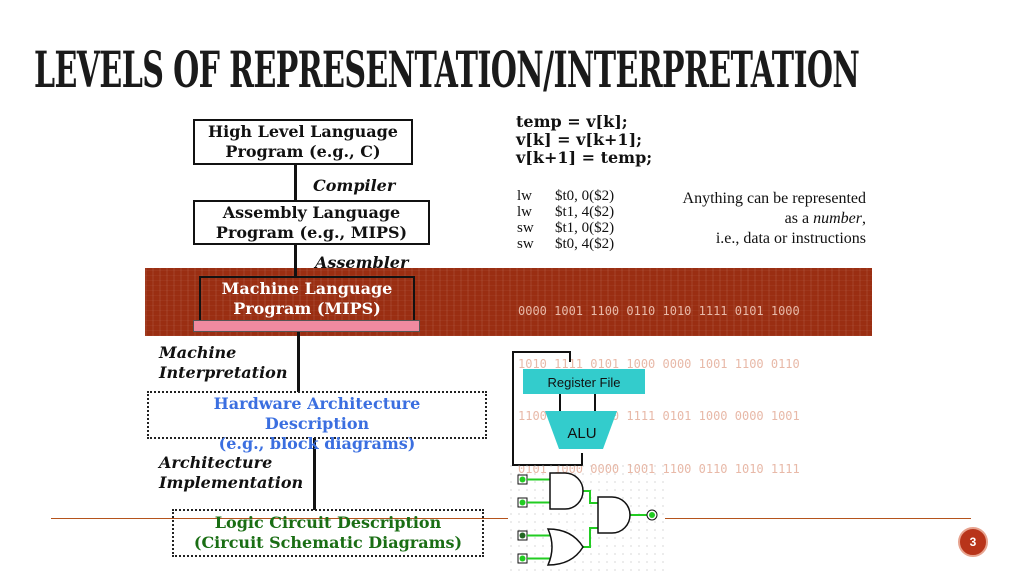  I want to click on box-line: Program (e.g., MIPS), so click(311, 232).